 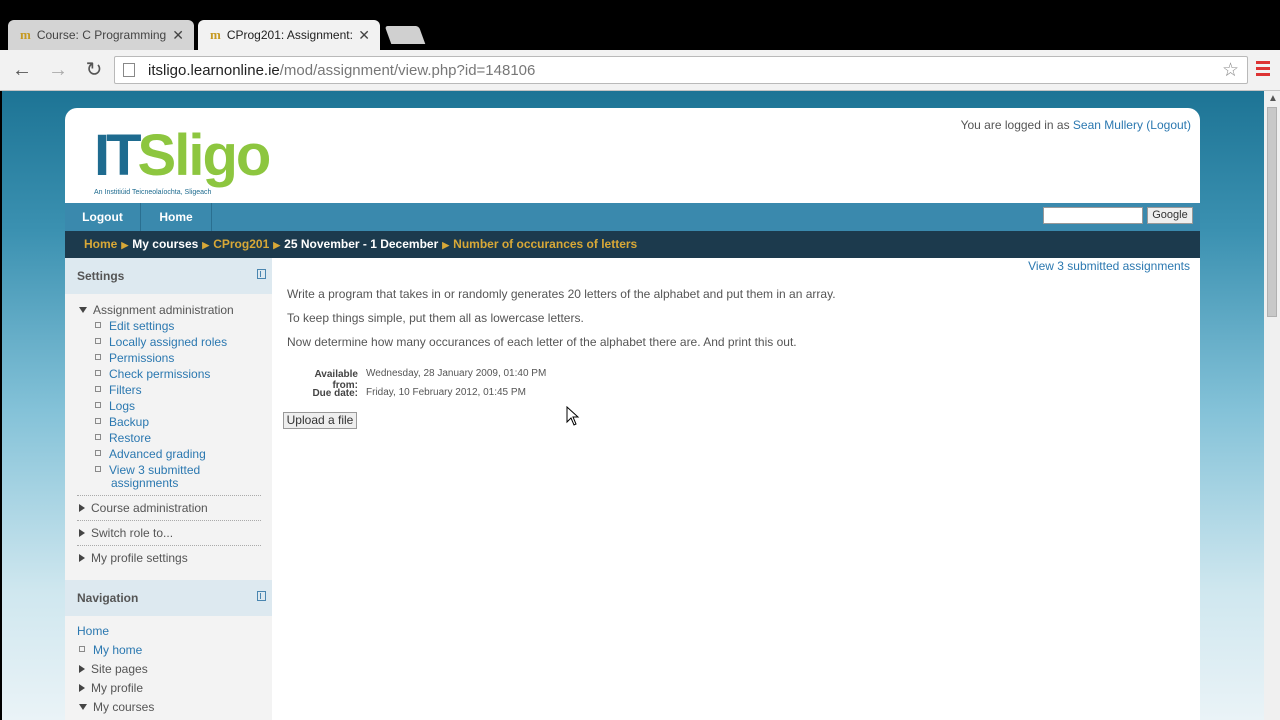 I want to click on settings-link-permissions: Permissions, so click(x=134, y=358).